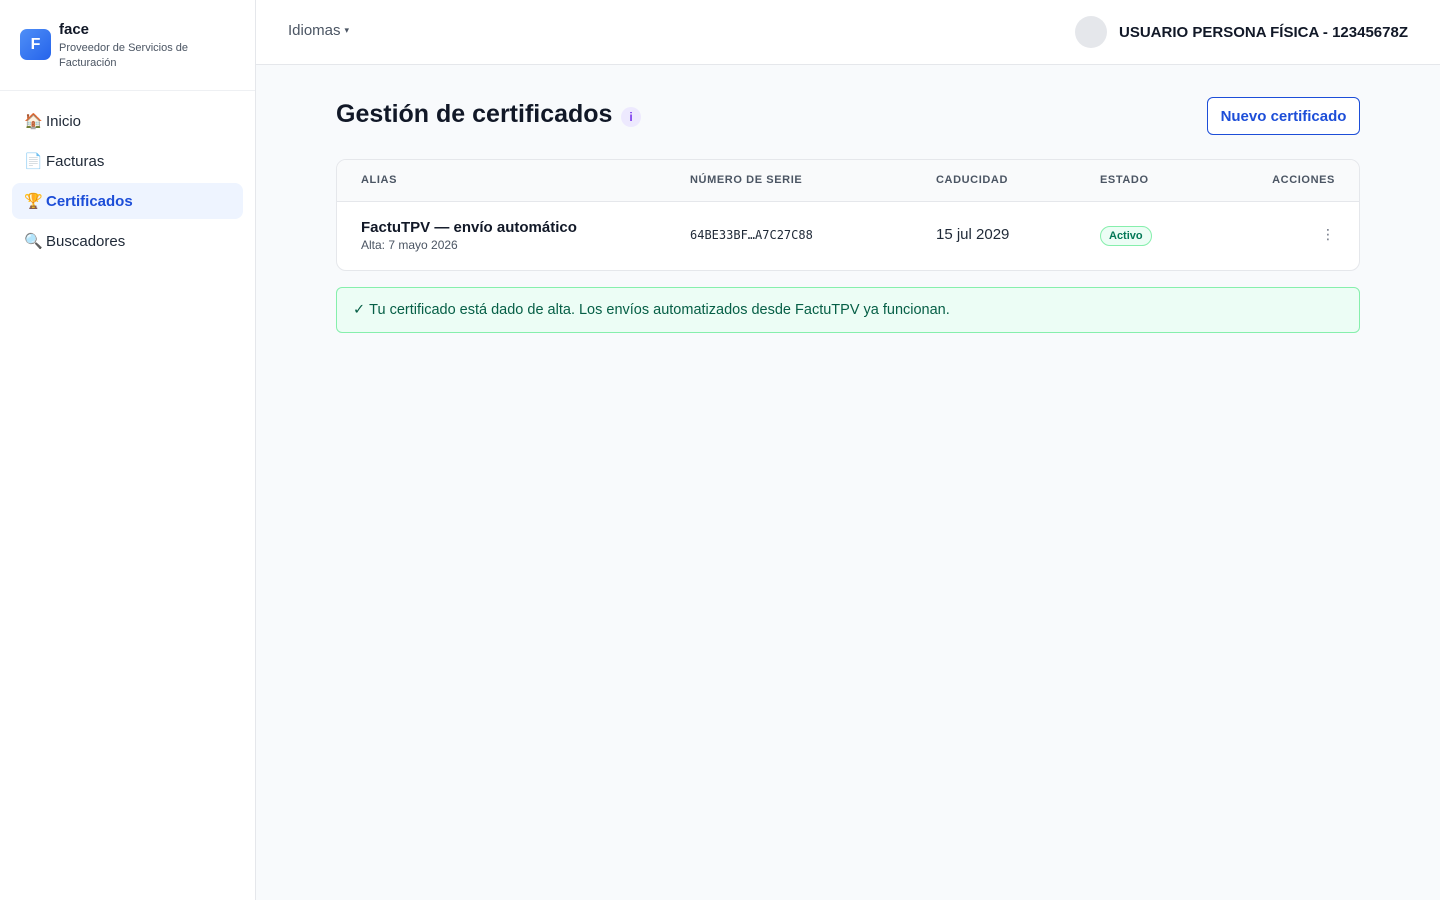 This screenshot has height=900, width=1440. Describe the element at coordinates (474, 114) in the screenshot. I see `page-title: Gestión de certificados` at that location.